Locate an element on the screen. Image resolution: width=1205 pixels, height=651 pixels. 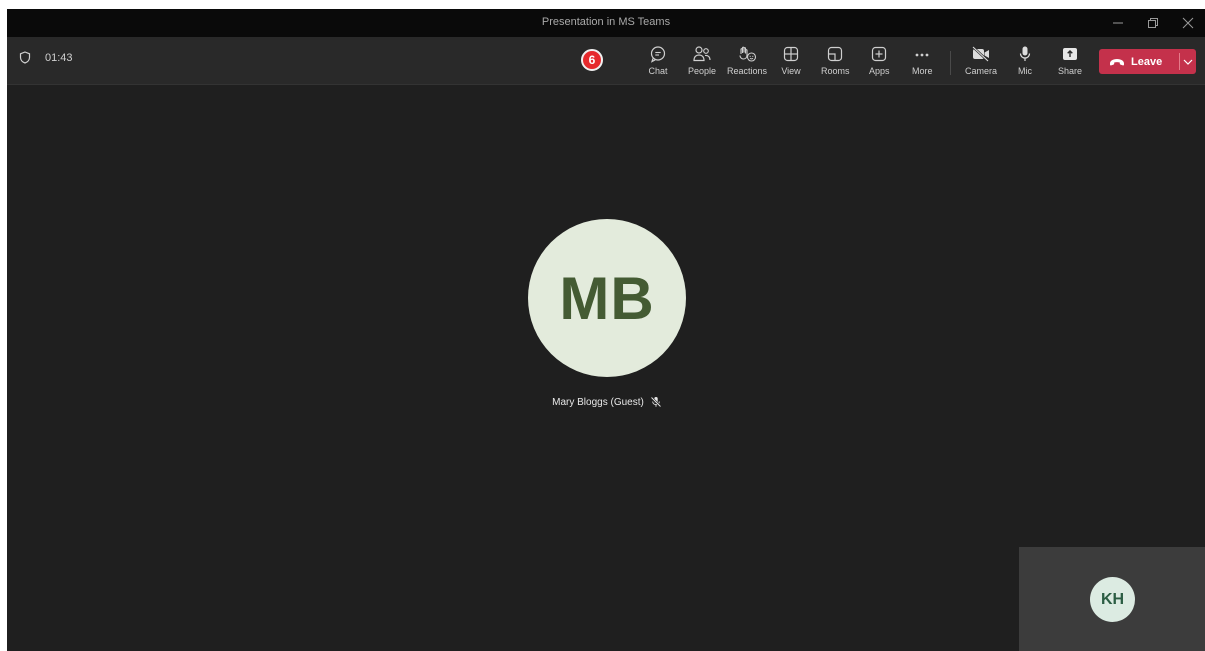
notification-badge: 6 is located at coordinates (592, 60).